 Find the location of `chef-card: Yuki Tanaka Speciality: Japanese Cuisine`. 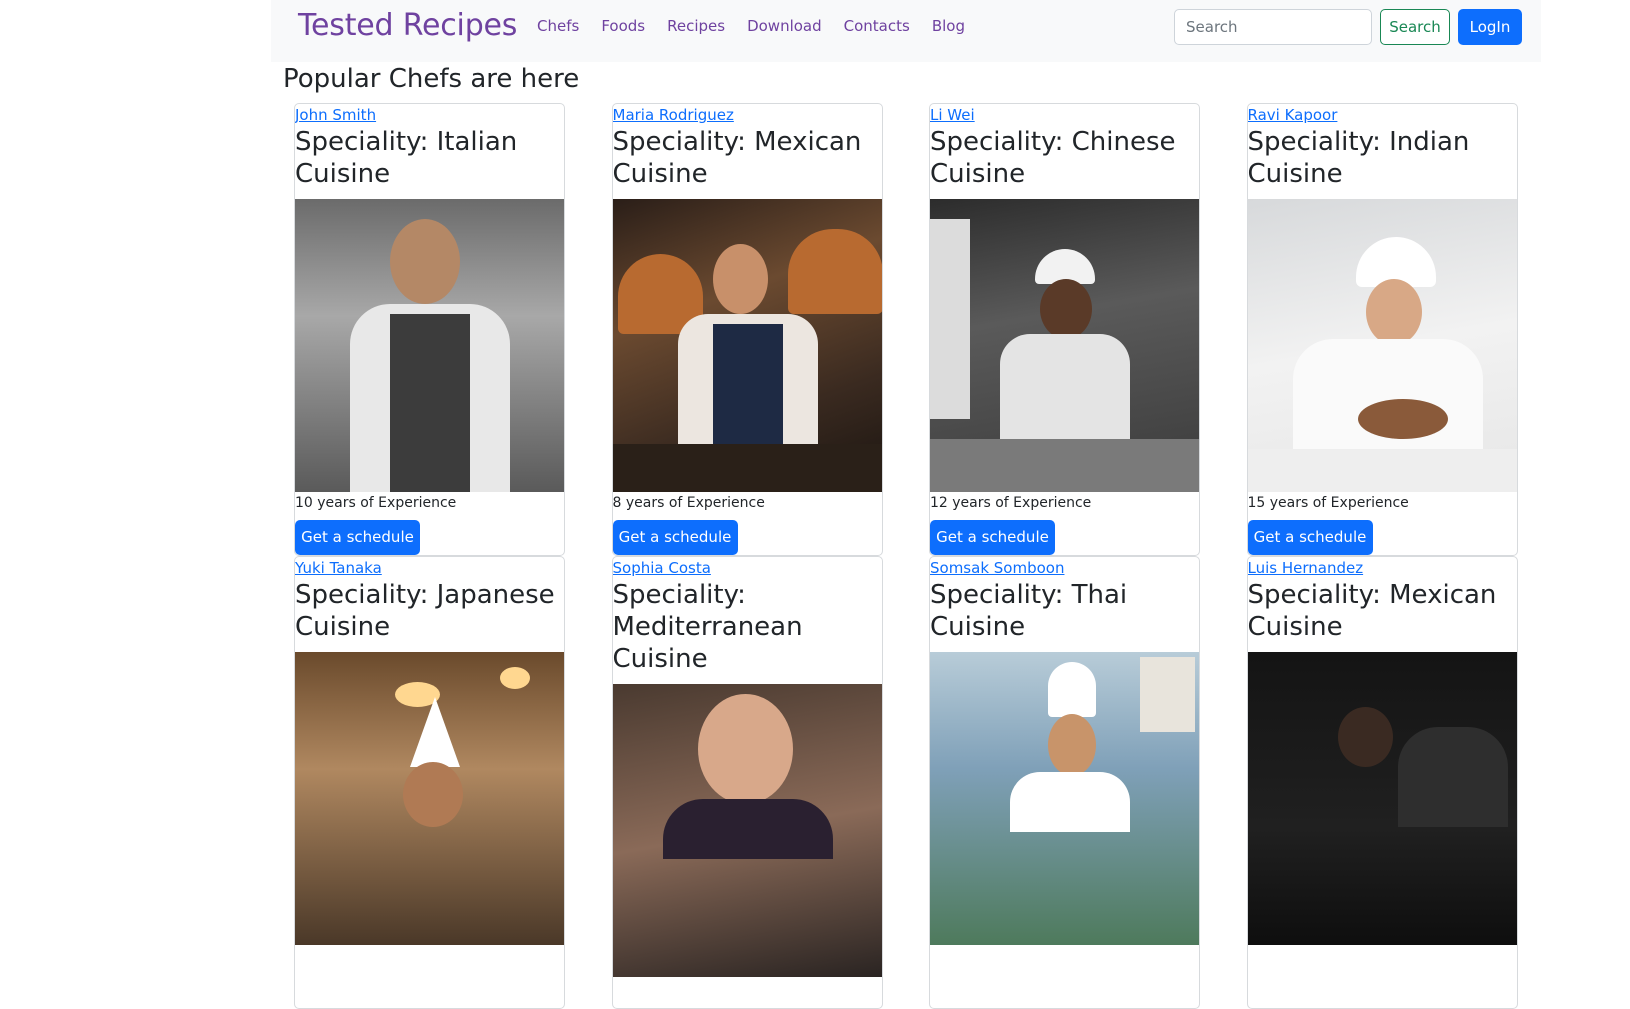

chef-card: Yuki Tanaka Speciality: Japanese Cuisine is located at coordinates (429, 782).